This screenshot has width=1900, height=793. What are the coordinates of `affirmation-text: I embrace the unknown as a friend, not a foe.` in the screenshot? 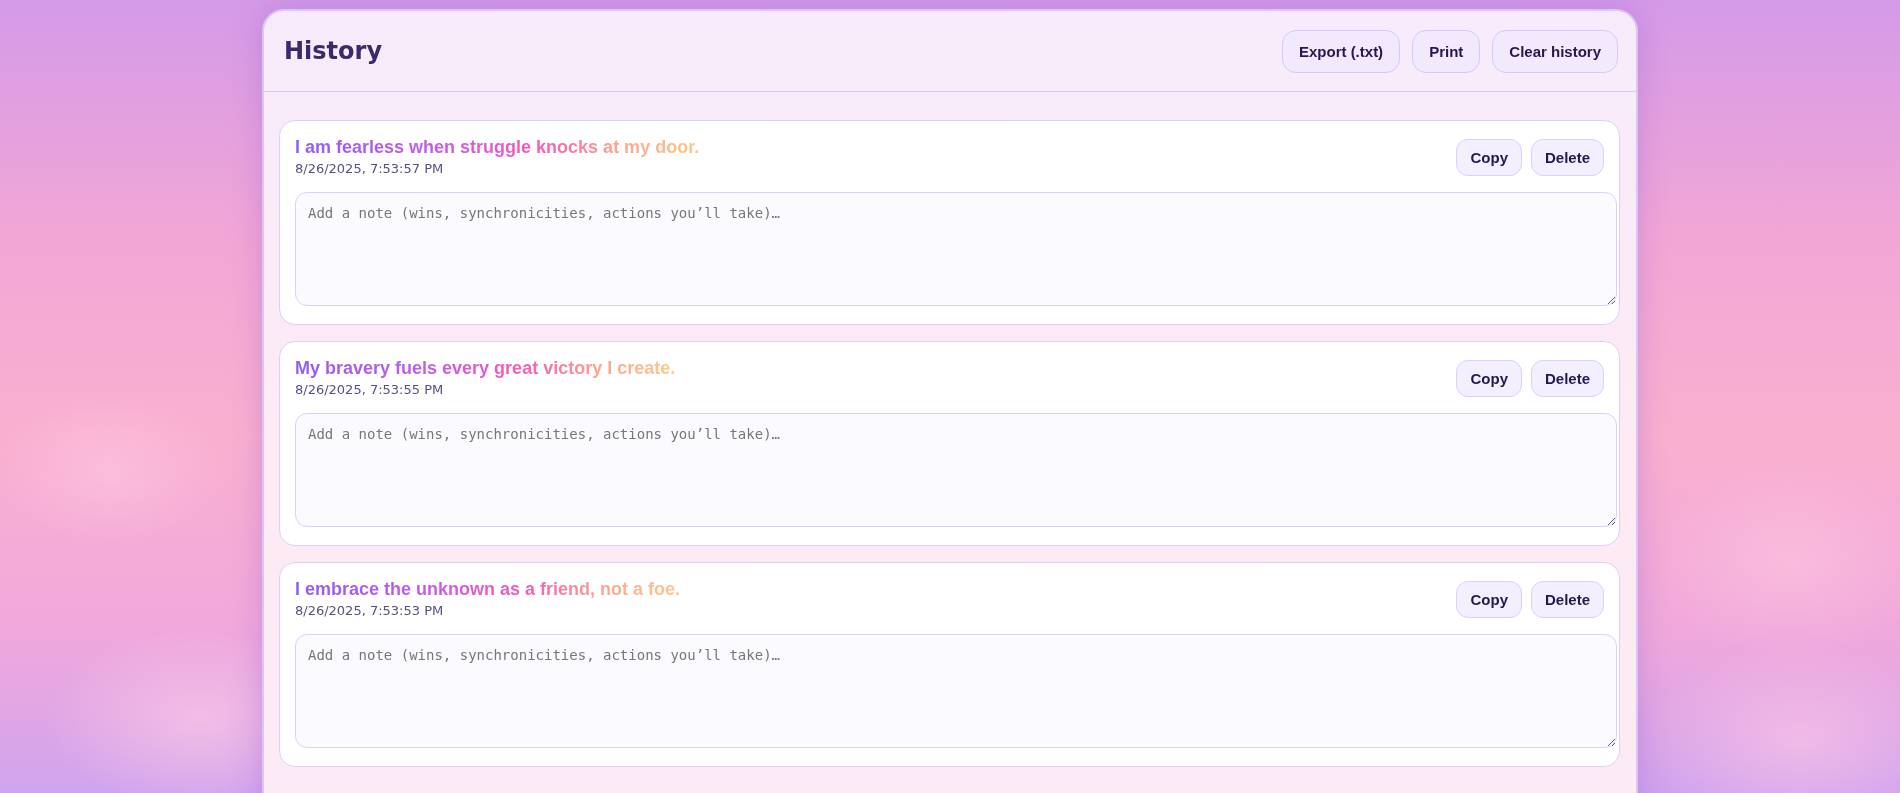 It's located at (488, 589).